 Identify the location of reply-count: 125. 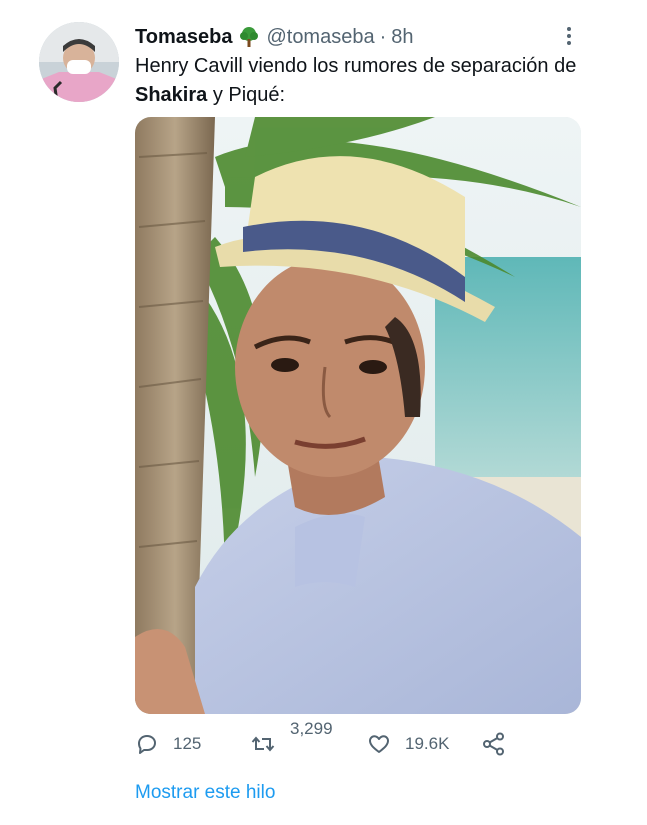
(187, 743).